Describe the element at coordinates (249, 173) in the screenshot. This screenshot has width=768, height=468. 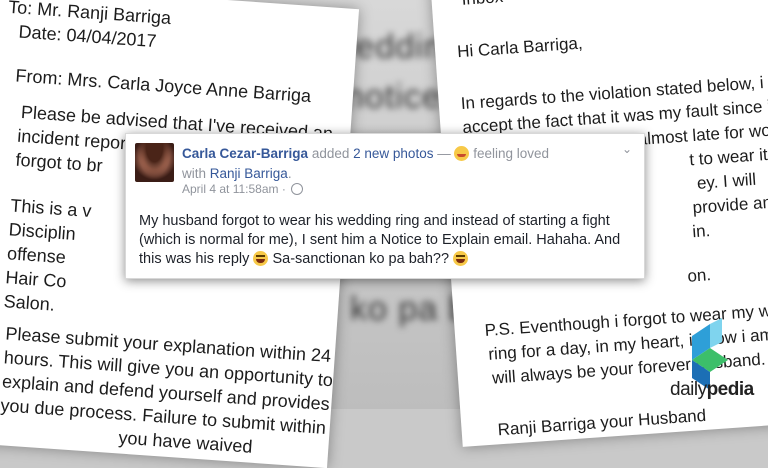
I see `tagged-person-link: Ranji Barriga` at that location.